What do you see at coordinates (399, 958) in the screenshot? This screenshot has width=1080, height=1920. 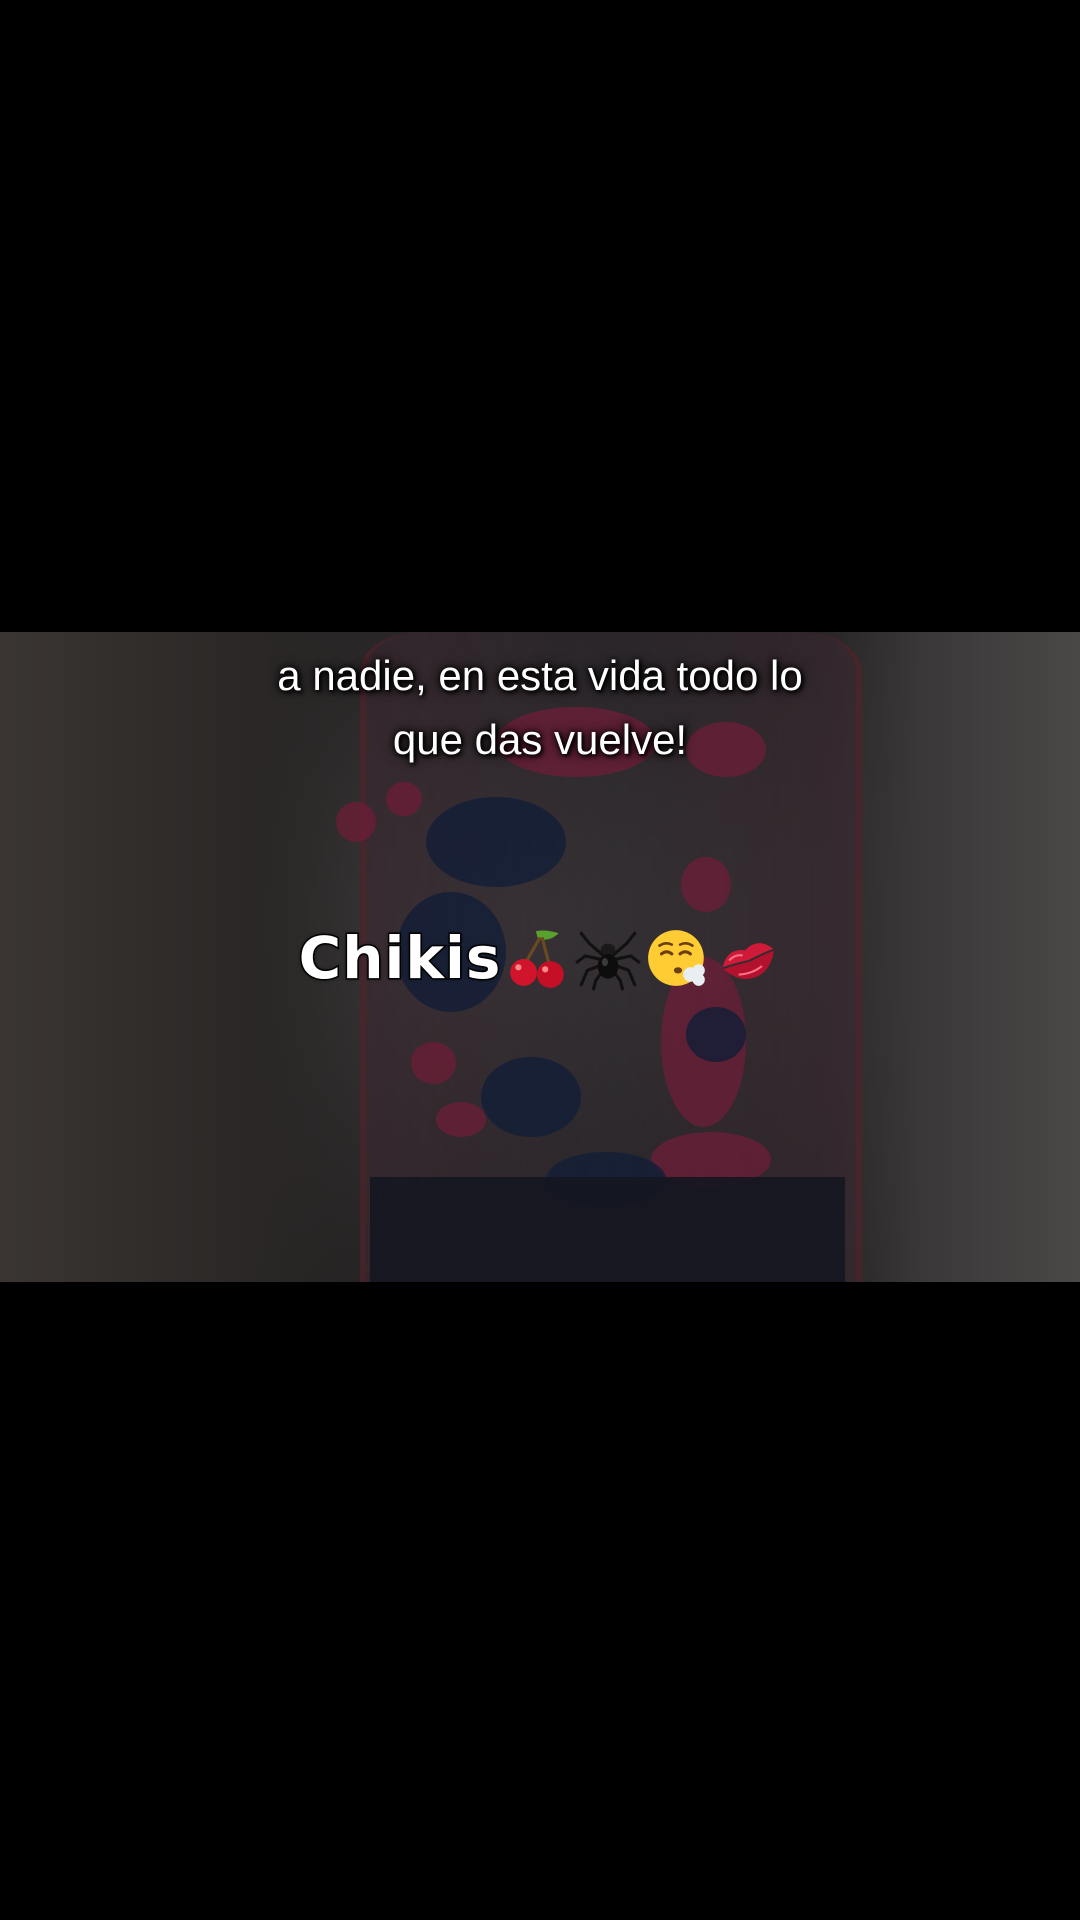 I see `name-tag-text: Chikis` at bounding box center [399, 958].